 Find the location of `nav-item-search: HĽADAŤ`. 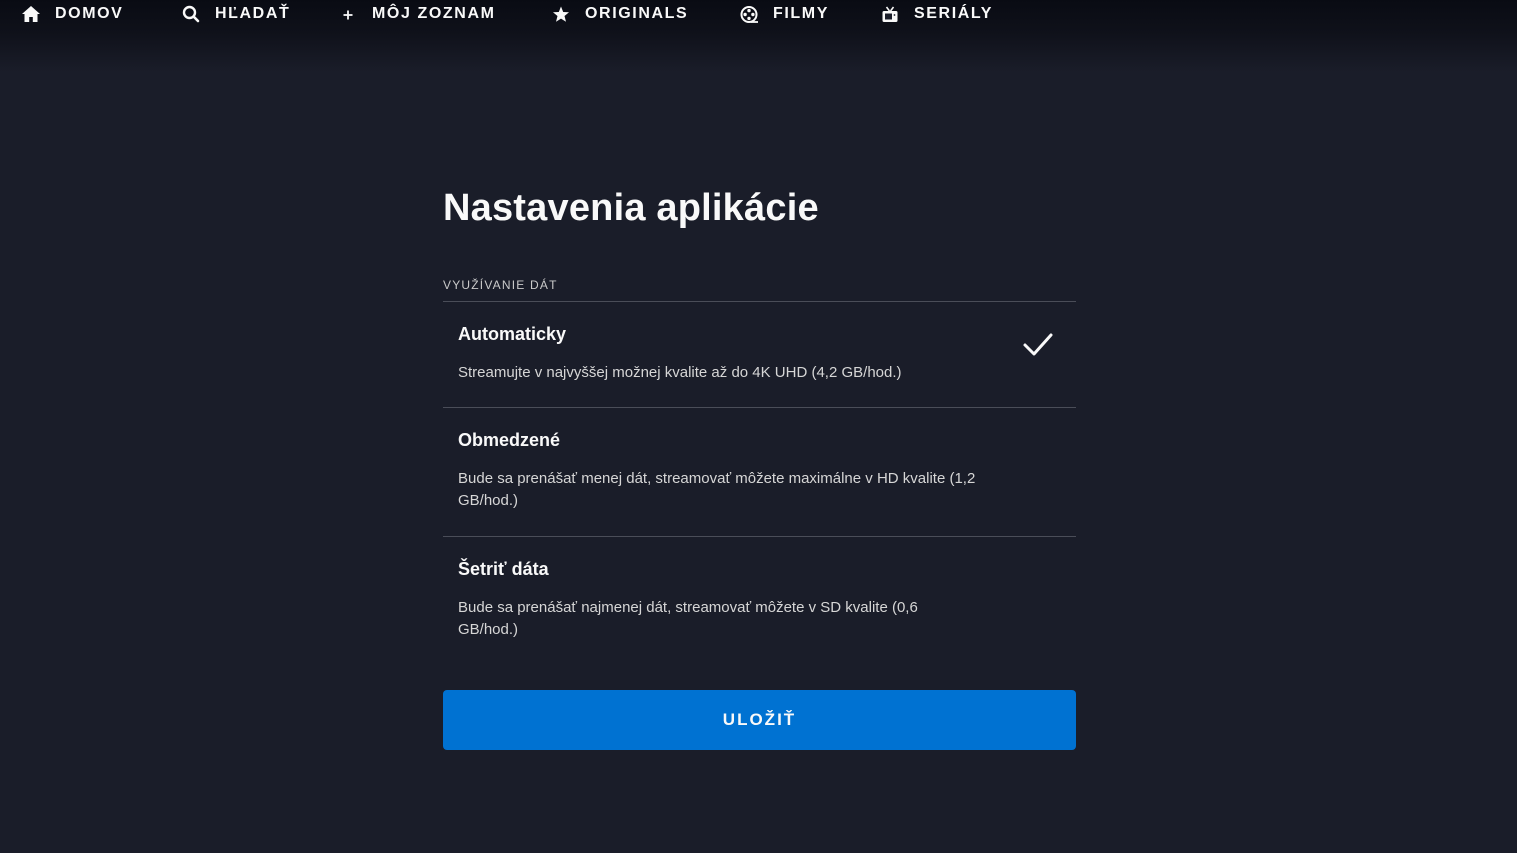

nav-item-search: HĽADAŤ is located at coordinates (235, 14).